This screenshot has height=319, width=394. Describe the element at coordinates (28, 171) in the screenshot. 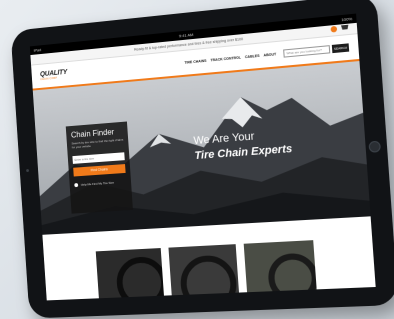

I see `camera-icon` at that location.